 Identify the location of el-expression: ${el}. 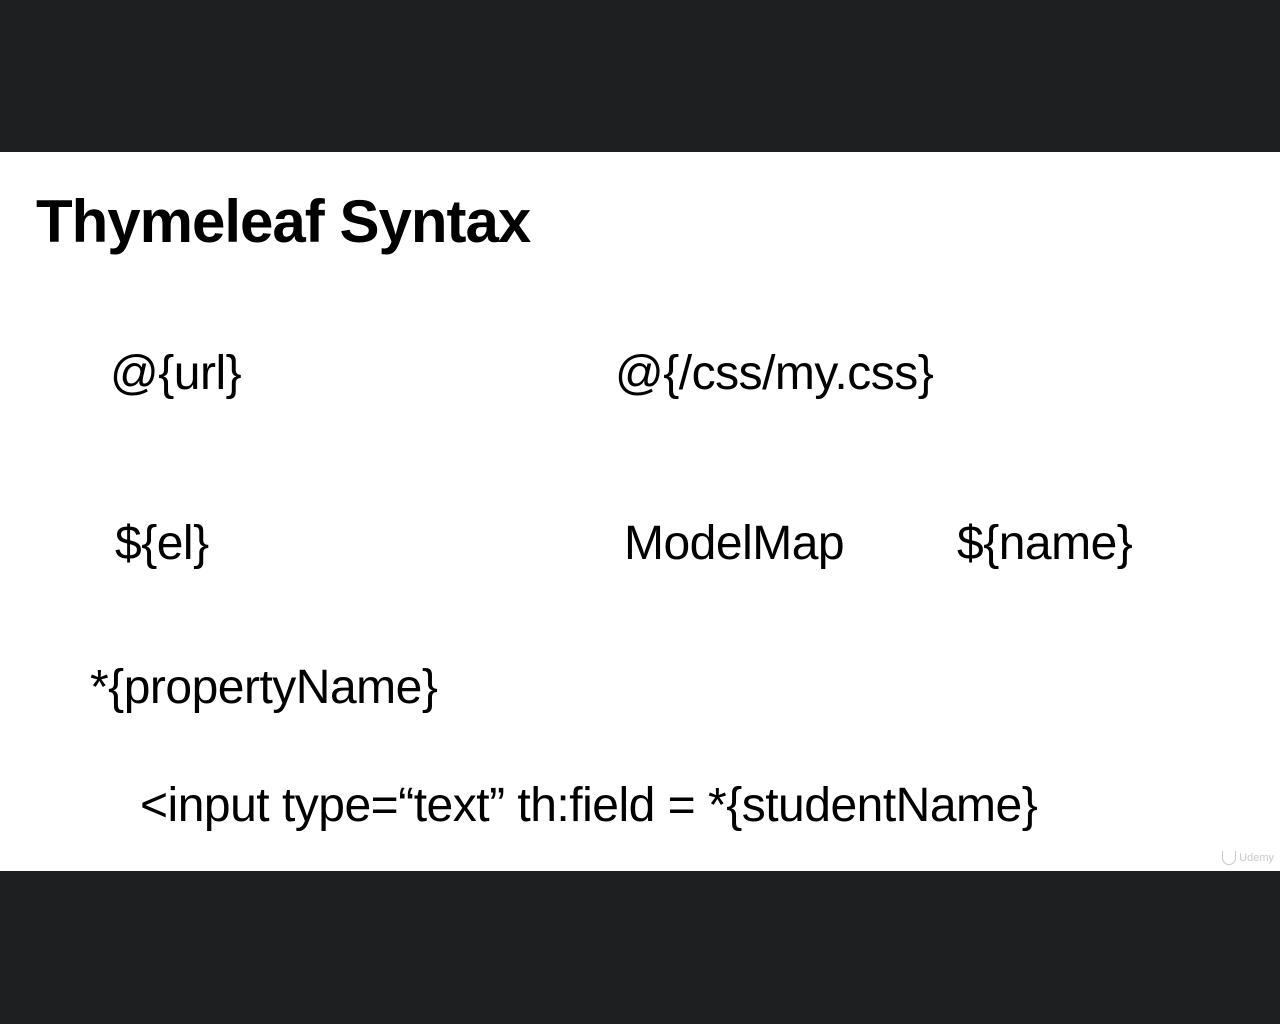
(162, 543).